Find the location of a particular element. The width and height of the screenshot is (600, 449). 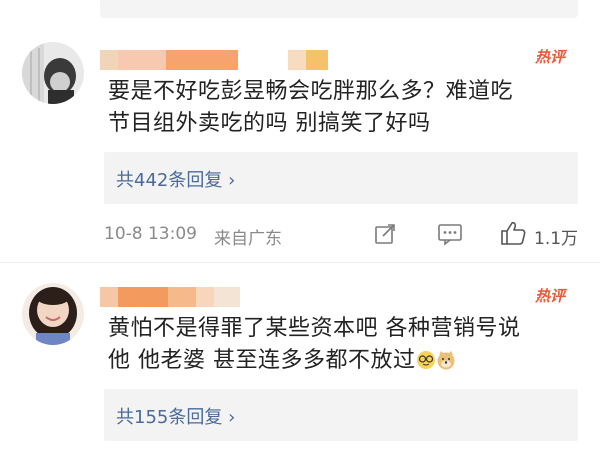

comment-source: 来自广东 is located at coordinates (248, 239).